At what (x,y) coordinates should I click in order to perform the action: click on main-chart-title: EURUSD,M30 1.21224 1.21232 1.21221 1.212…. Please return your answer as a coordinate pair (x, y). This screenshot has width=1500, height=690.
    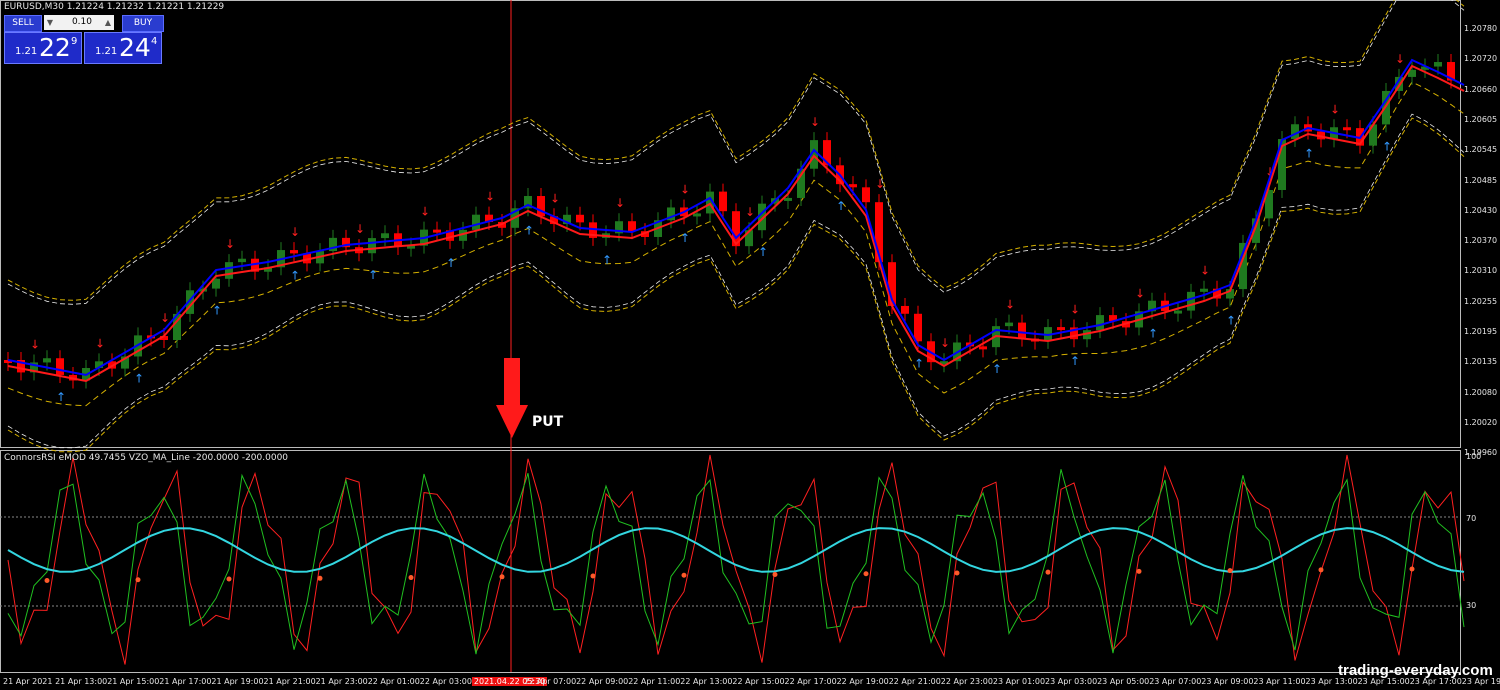
    Looking at the image, I should click on (114, 7).